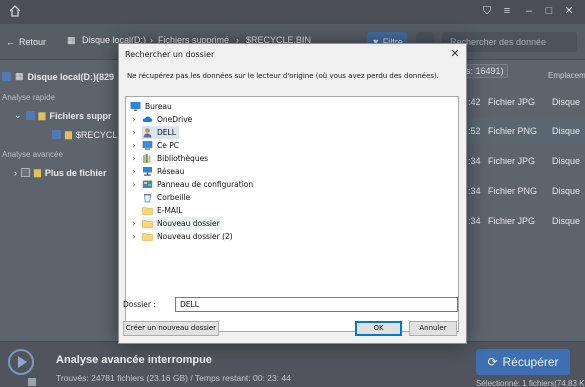  I want to click on tree-item-label: Corbeille, so click(174, 197).